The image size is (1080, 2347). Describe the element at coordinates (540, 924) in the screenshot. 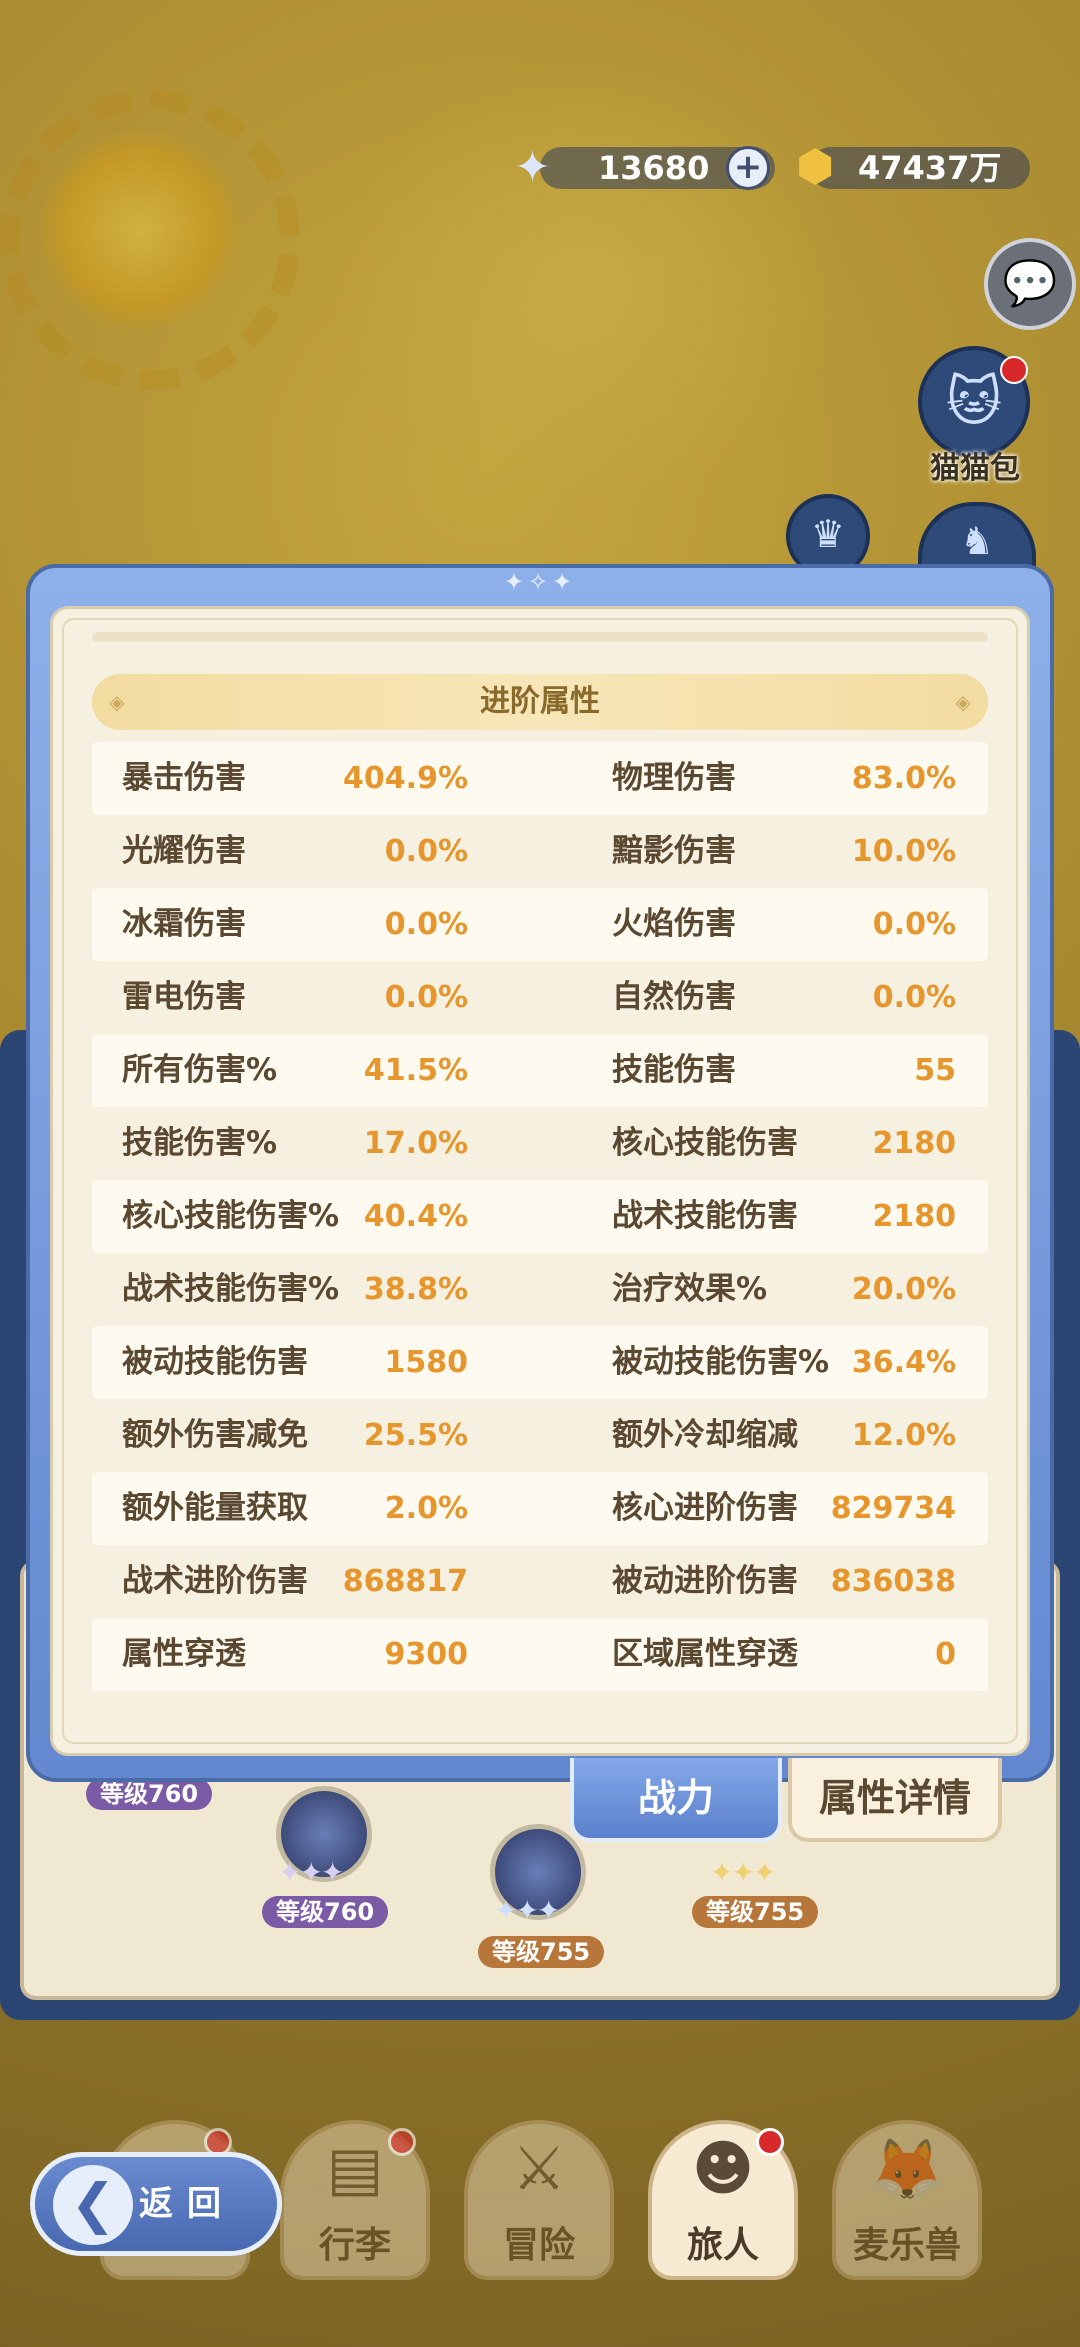

I see `attribute-row: 冰霜伤害 0.0% 火焰伤害 0.0%` at that location.